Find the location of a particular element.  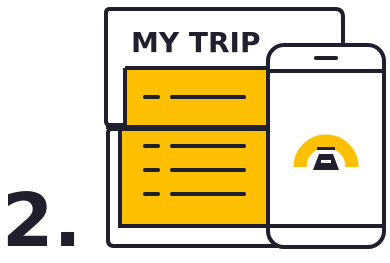

document-title: MY TRIP is located at coordinates (196, 42).